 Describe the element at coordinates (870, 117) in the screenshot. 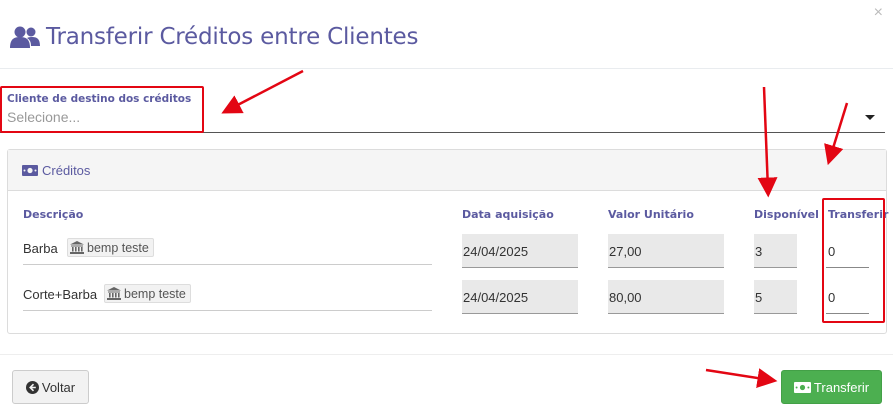

I see `chevron-down-icon` at that location.